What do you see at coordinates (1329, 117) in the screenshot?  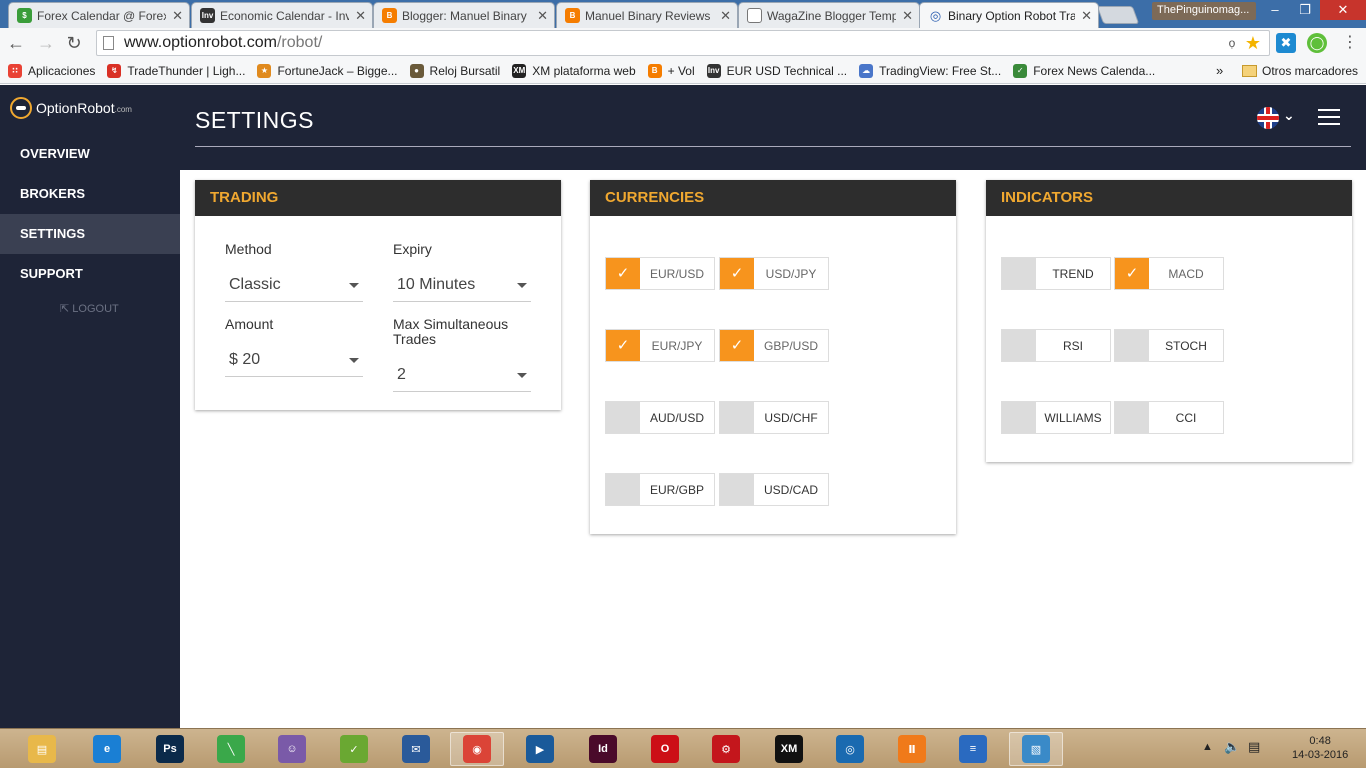 I see `menu-icon` at bounding box center [1329, 117].